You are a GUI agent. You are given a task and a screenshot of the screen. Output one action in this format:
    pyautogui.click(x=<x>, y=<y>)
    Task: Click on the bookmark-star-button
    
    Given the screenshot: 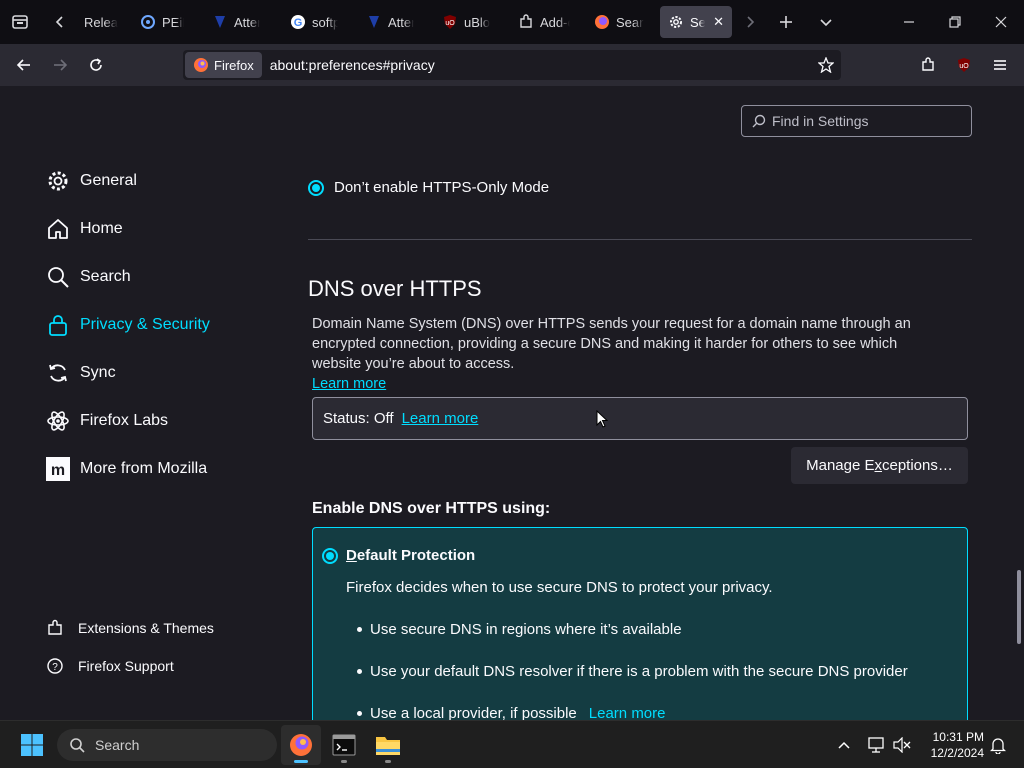 What is the action you would take?
    pyautogui.click(x=826, y=65)
    